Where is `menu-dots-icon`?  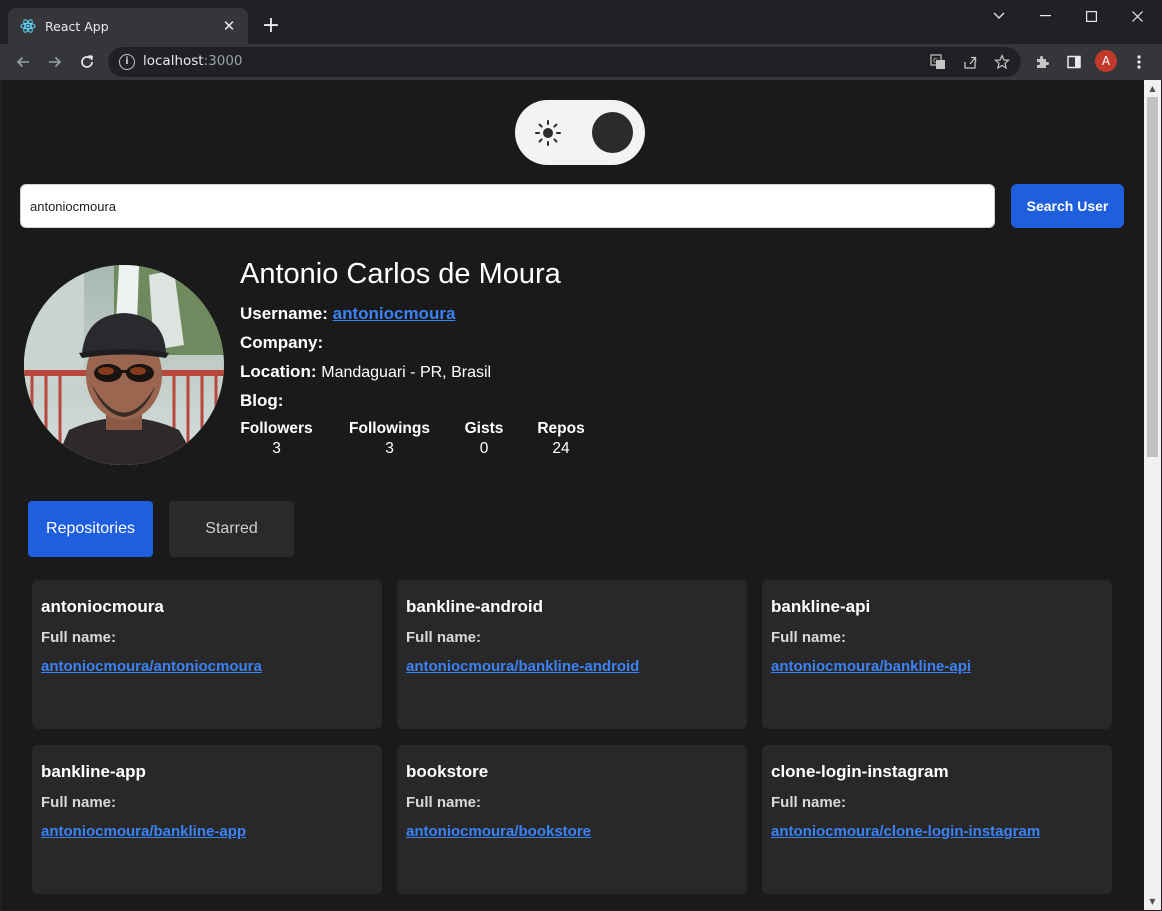
menu-dots-icon is located at coordinates (1139, 62).